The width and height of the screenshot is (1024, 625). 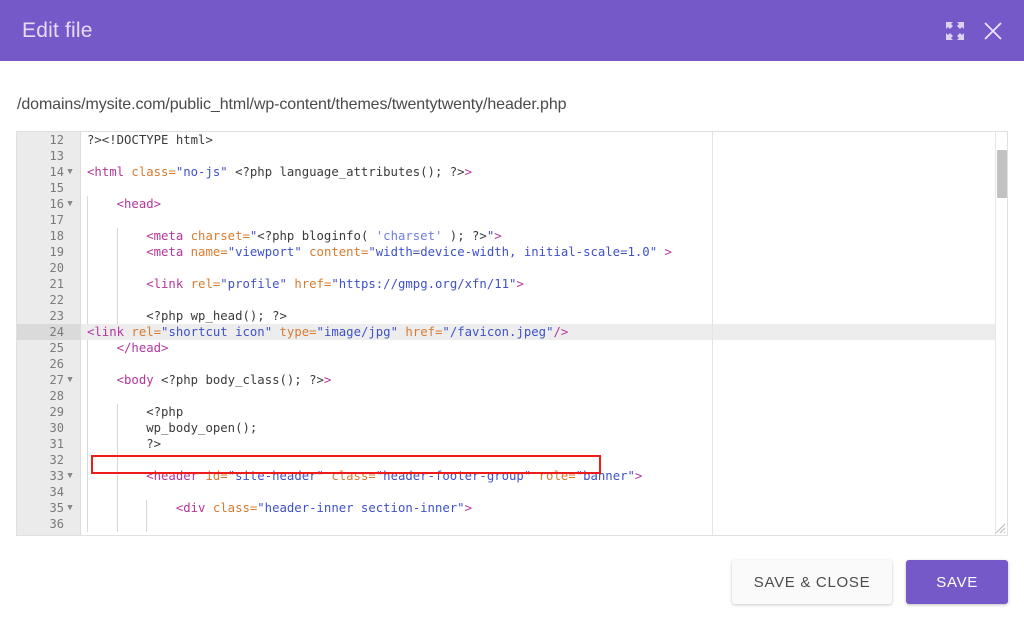 I want to click on gutter-line-36: 36, so click(x=48, y=524).